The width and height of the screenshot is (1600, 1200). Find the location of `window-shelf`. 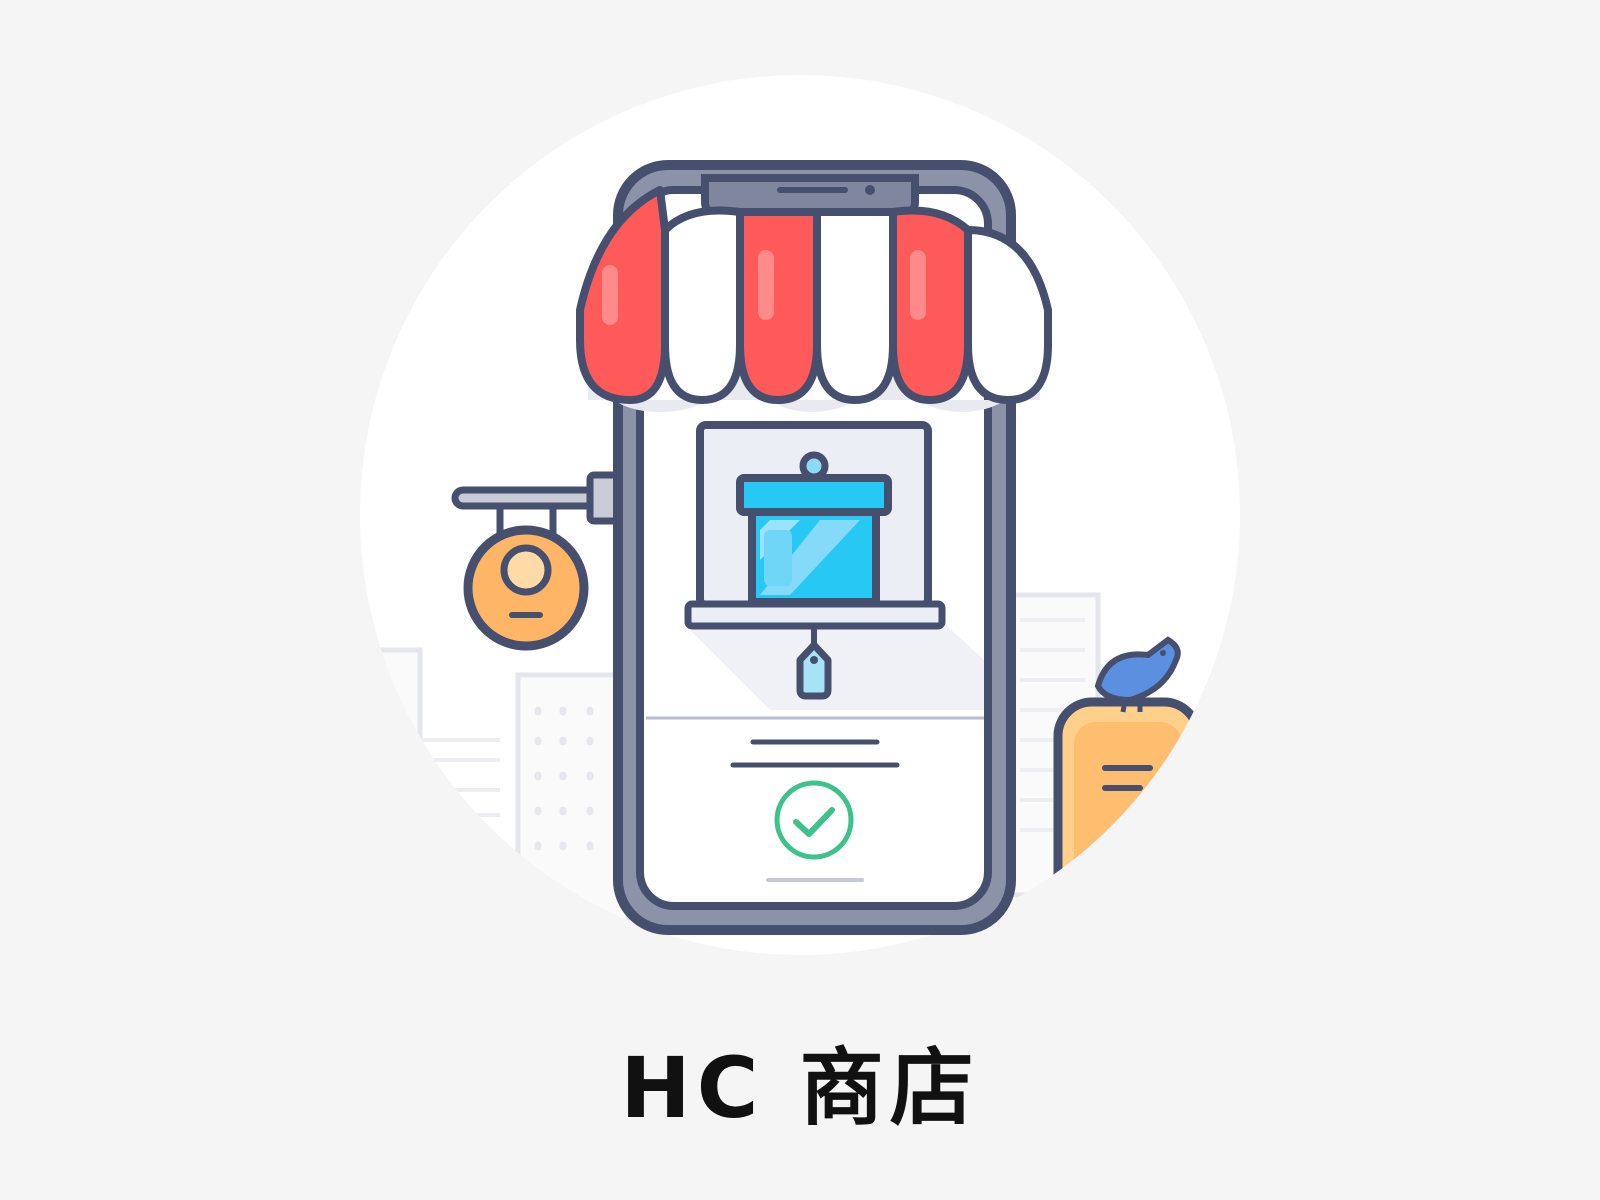

window-shelf is located at coordinates (815, 615).